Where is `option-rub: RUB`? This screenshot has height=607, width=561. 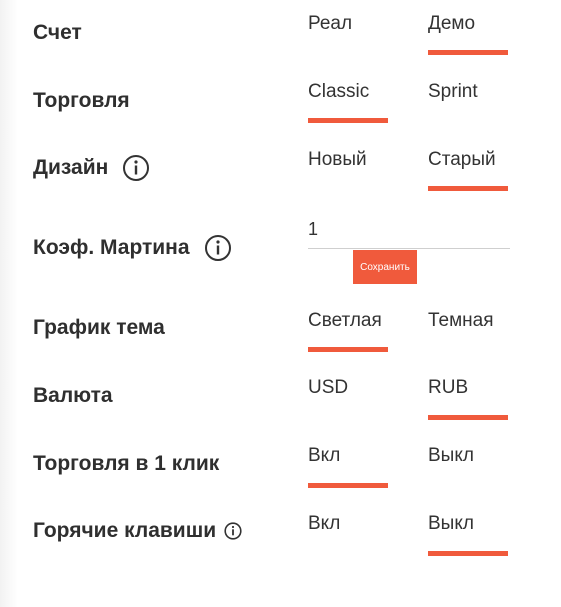
option-rub: RUB is located at coordinates (448, 388).